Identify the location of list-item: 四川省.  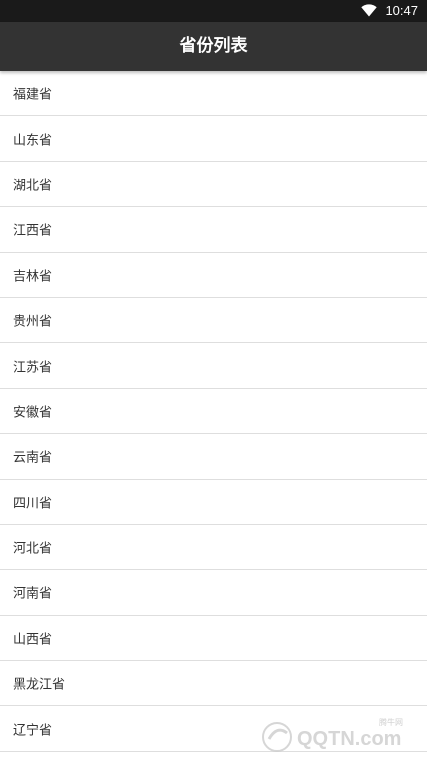
(213, 502).